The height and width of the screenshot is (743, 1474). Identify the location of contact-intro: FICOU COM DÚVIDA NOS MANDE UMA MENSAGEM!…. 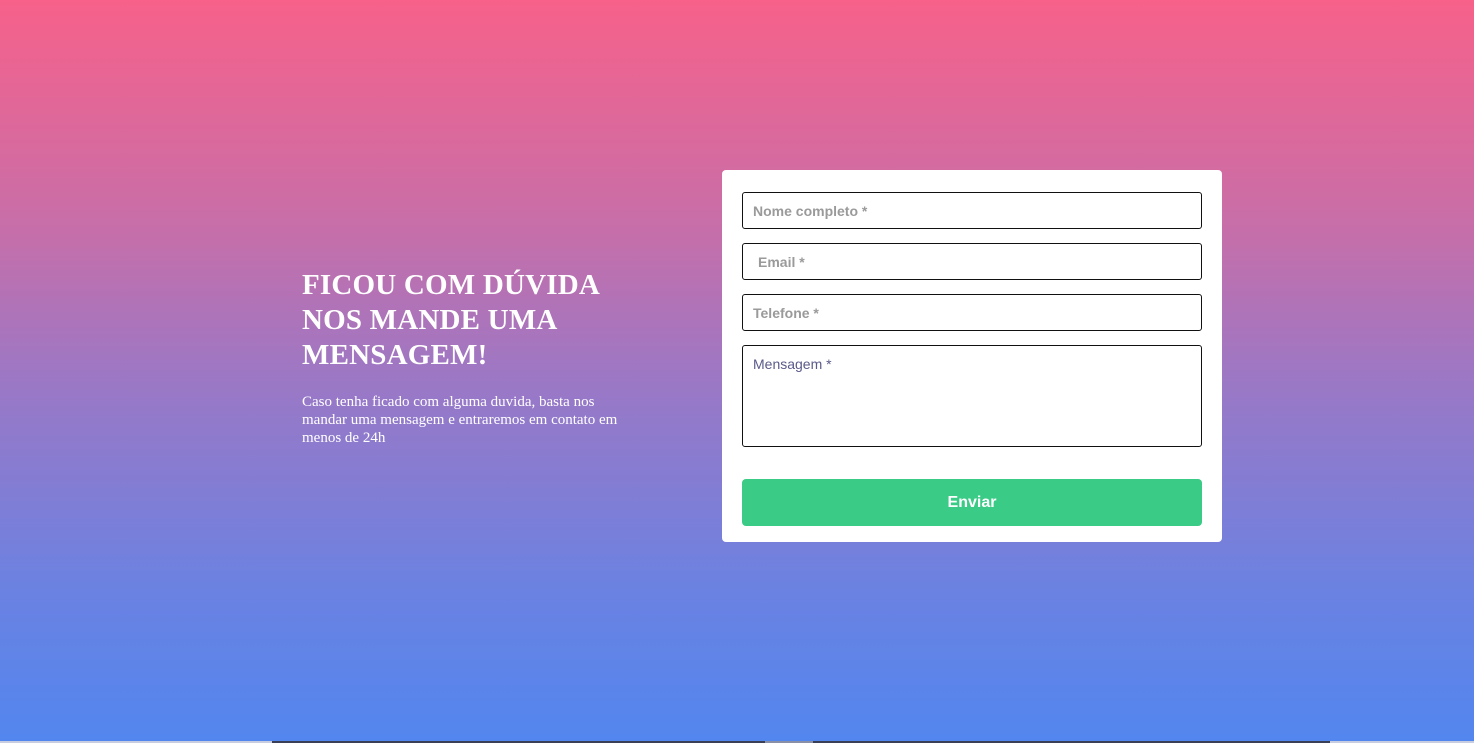
(472, 357).